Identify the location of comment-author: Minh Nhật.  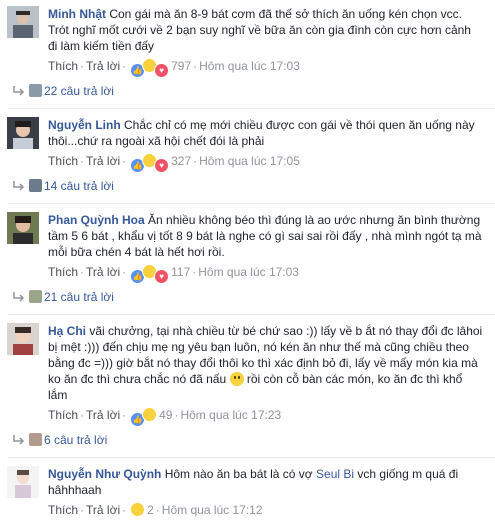
(77, 14).